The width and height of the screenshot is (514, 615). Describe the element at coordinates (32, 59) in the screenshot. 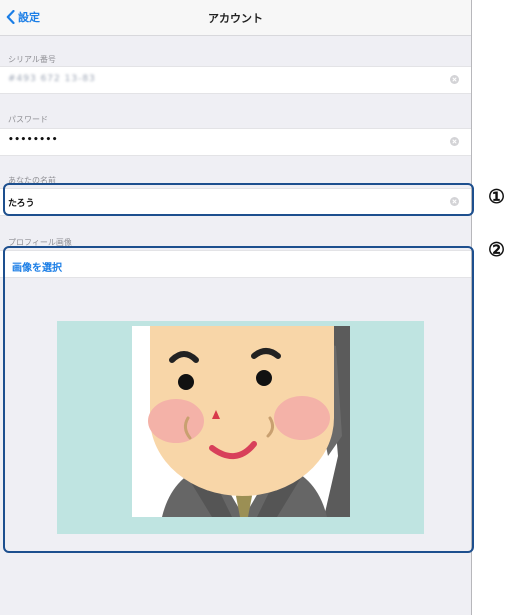

I see `serial-number-label: シリアル番号` at that location.